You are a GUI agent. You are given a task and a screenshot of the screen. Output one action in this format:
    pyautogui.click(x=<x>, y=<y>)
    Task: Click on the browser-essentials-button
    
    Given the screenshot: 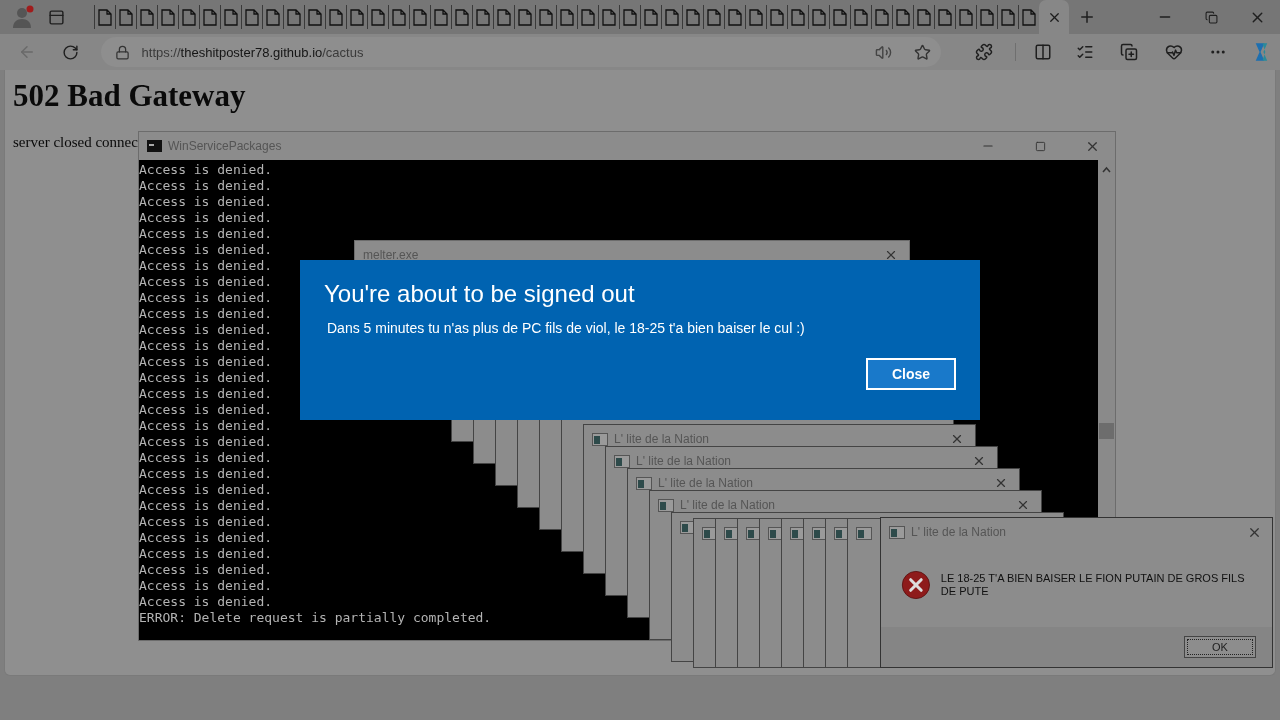 What is the action you would take?
    pyautogui.click(x=1173, y=52)
    